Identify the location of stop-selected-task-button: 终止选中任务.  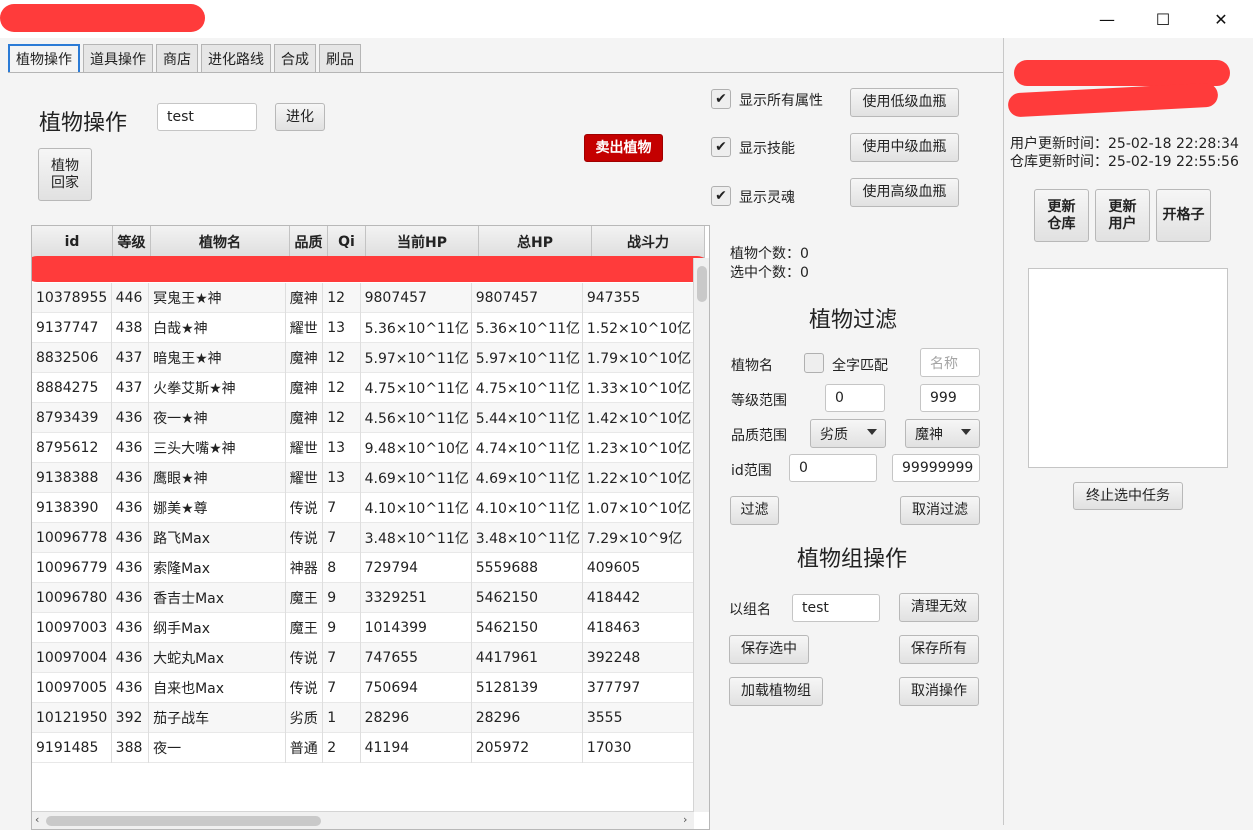
(1128, 496).